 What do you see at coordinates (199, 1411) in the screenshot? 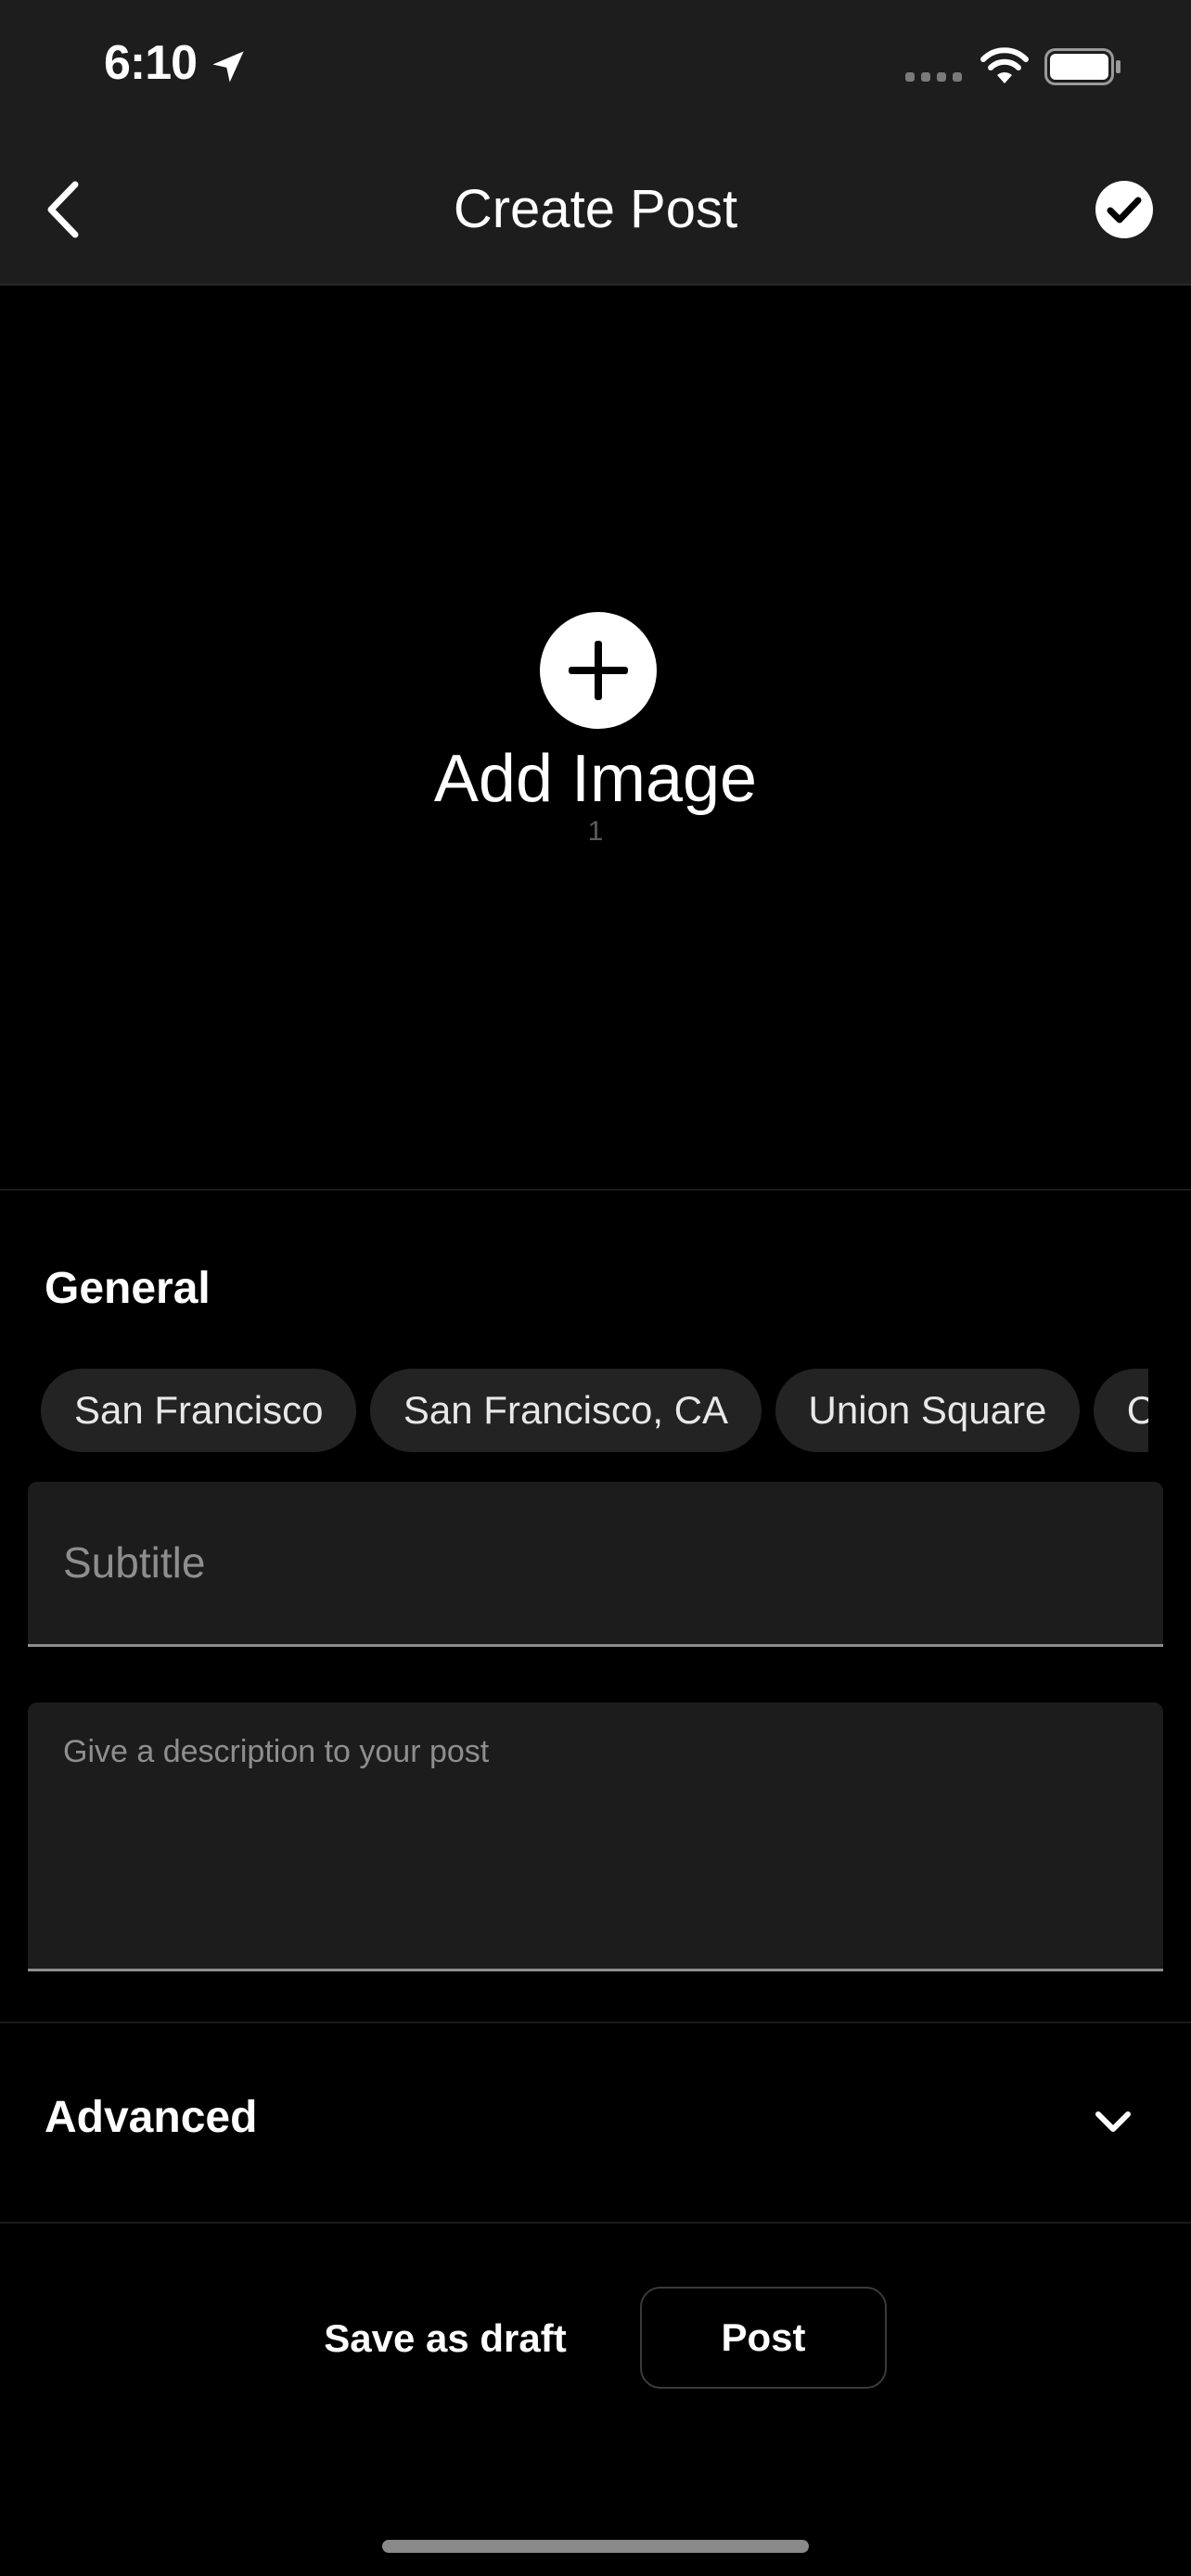
I see `location-chip: San Francisco` at bounding box center [199, 1411].